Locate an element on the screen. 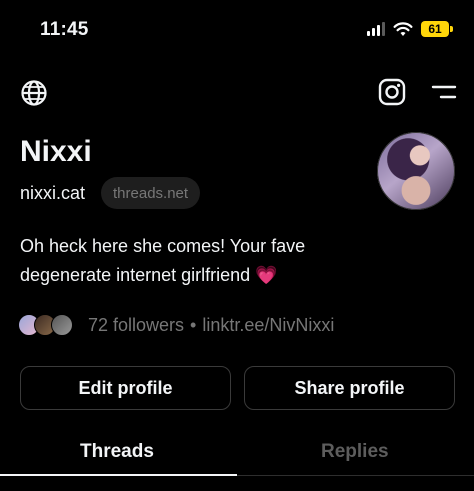 The height and width of the screenshot is (491, 474). battery-level: 61 is located at coordinates (435, 29).